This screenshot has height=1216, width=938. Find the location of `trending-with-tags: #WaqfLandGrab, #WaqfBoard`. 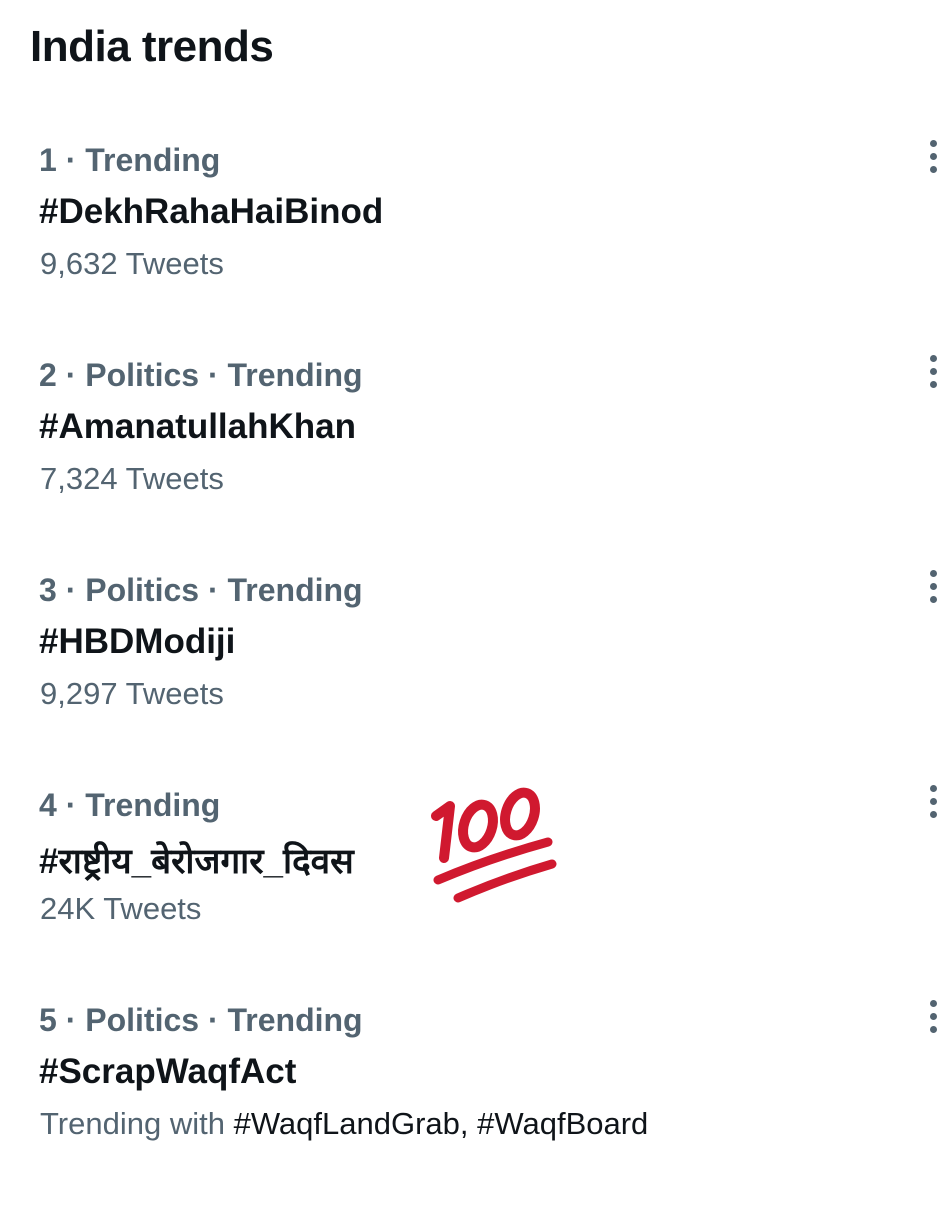

trending-with-tags: #WaqfLandGrab, #WaqfBoard is located at coordinates (441, 1123).